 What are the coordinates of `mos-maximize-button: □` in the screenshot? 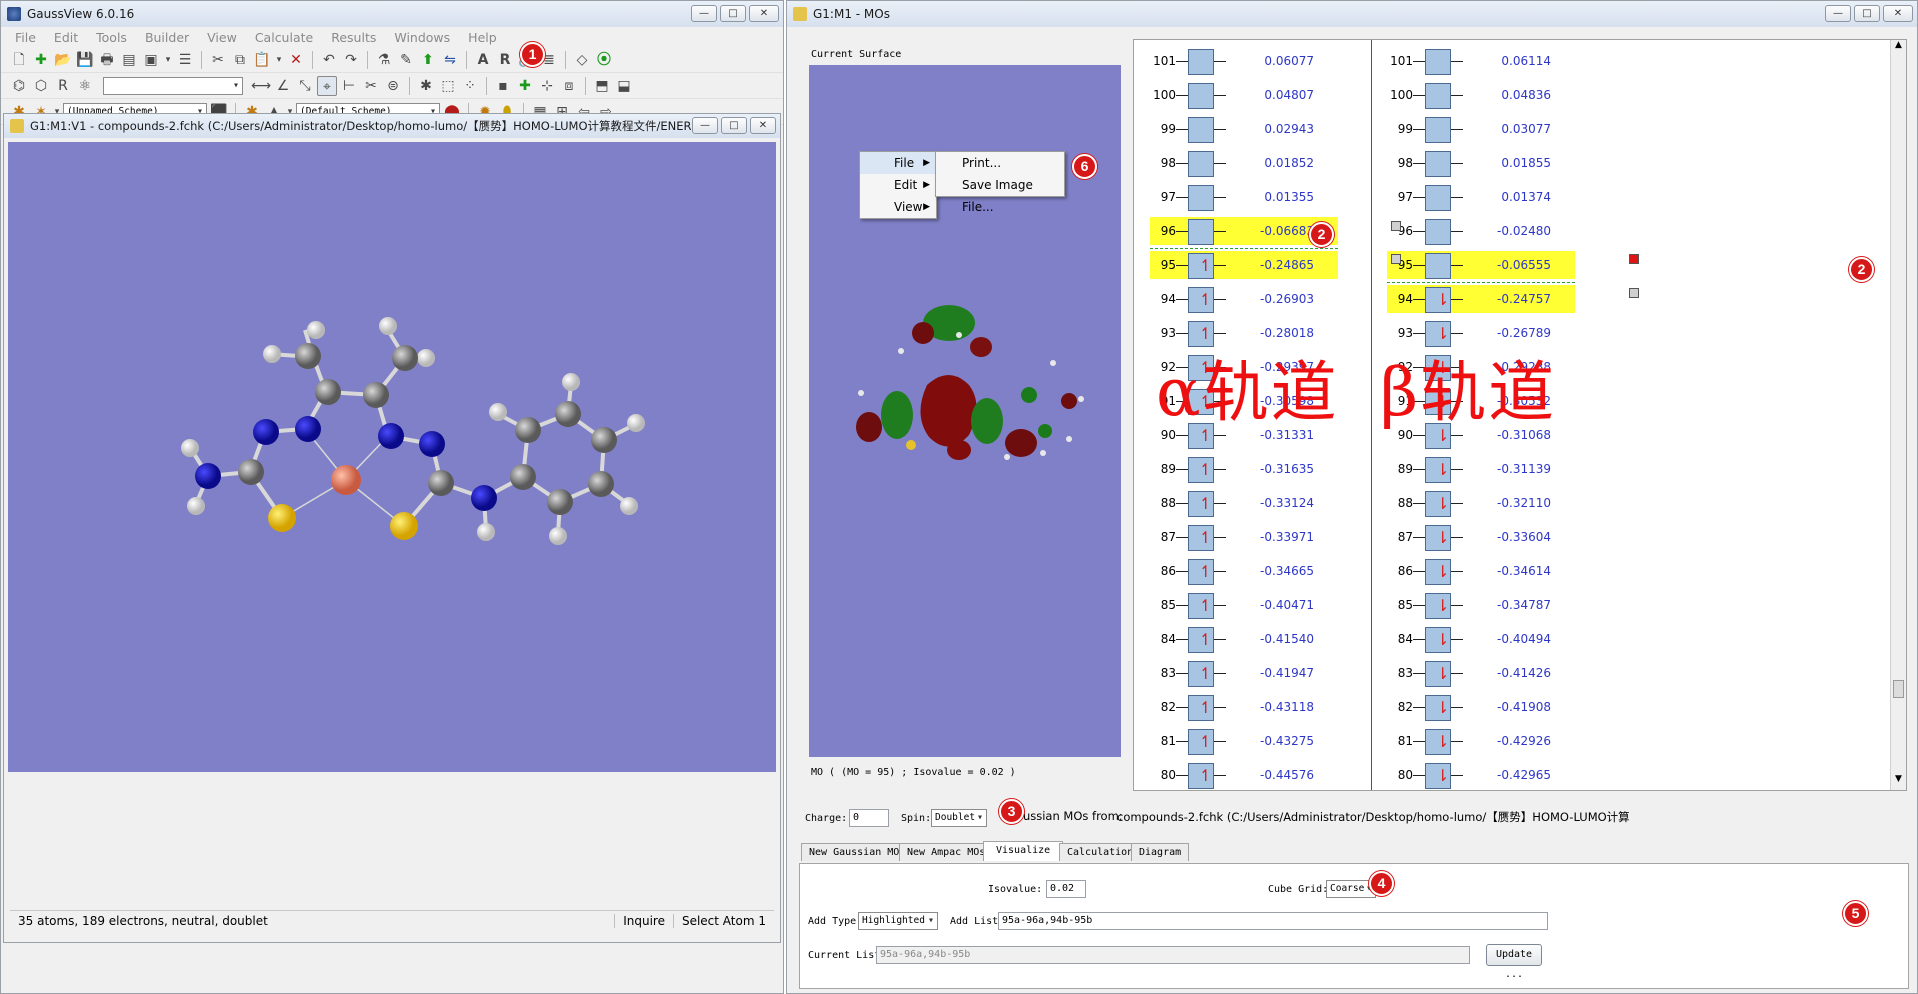 It's located at (1867, 13).